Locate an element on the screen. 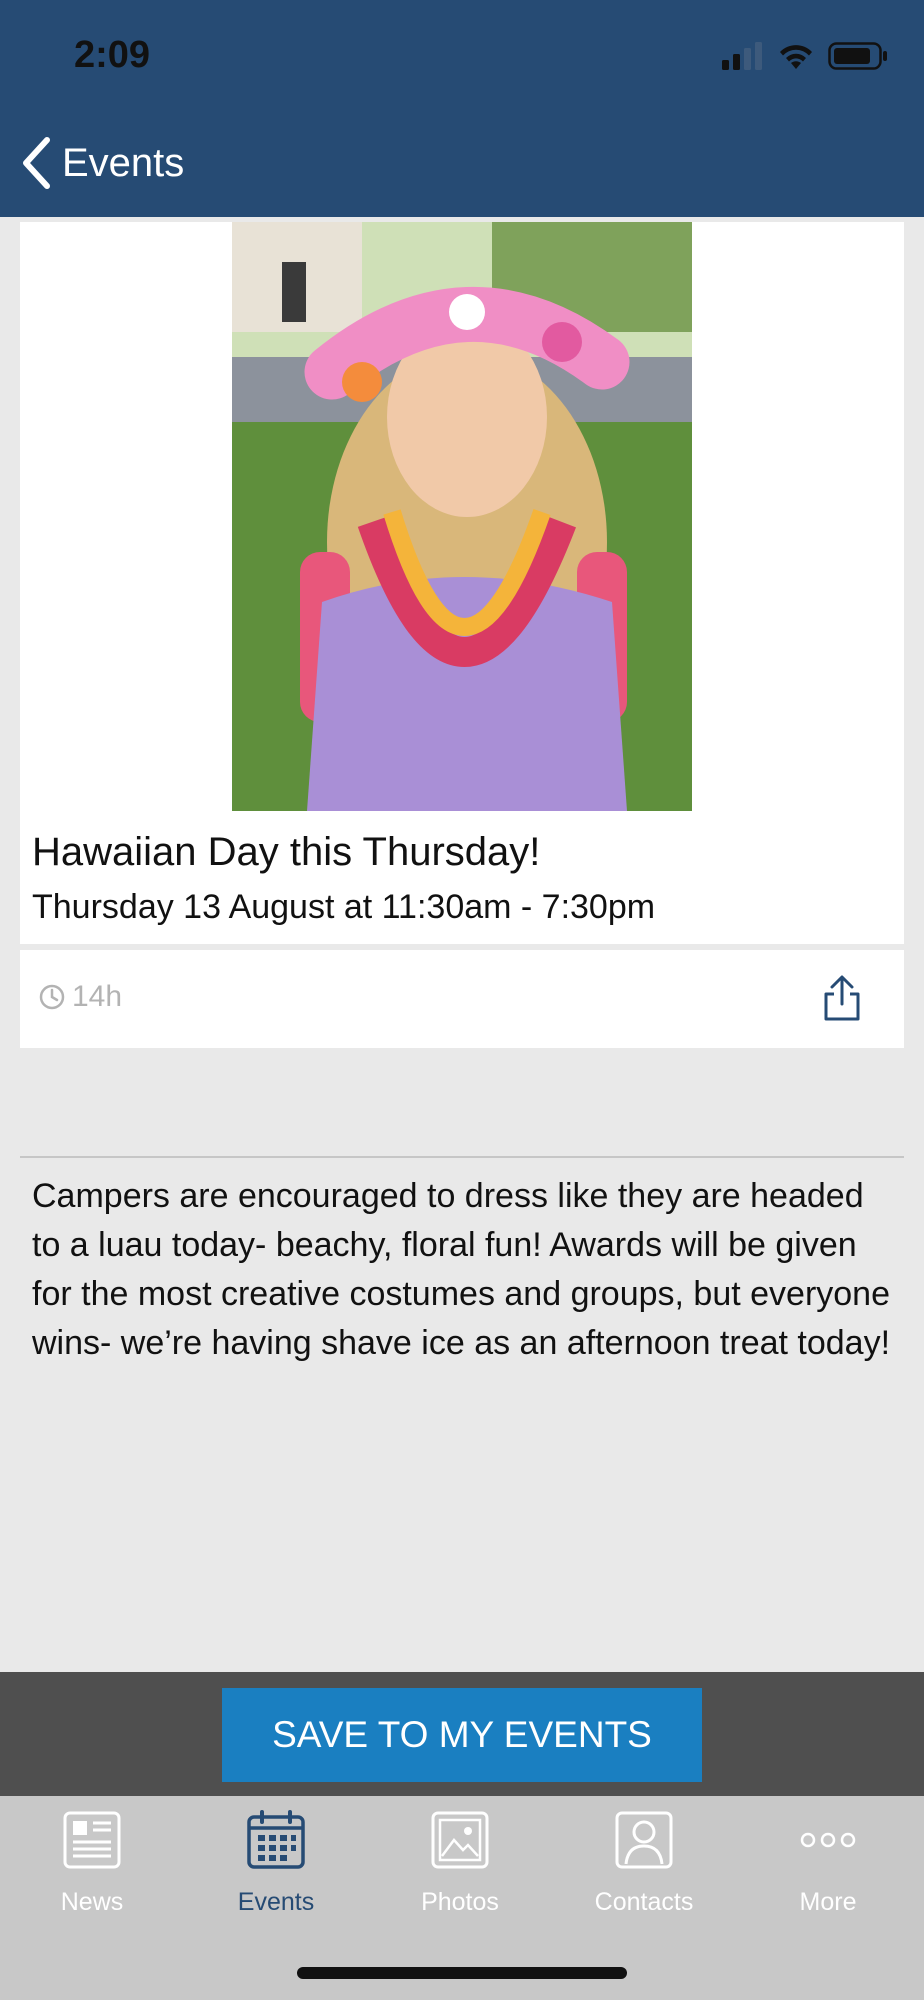  tab-label: Events is located at coordinates (276, 1902).